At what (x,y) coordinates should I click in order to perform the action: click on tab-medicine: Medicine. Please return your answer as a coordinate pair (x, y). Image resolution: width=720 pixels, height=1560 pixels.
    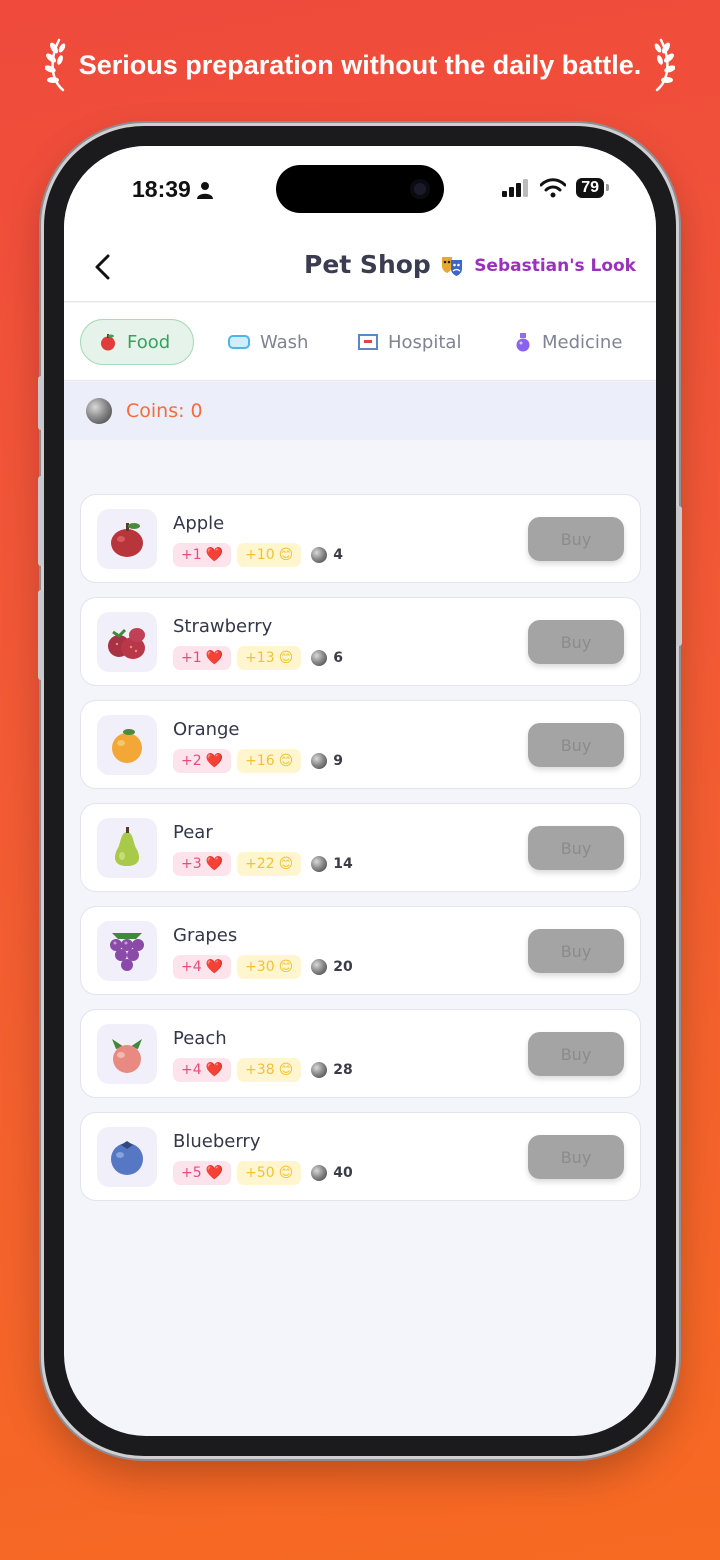
    Looking at the image, I should click on (568, 342).